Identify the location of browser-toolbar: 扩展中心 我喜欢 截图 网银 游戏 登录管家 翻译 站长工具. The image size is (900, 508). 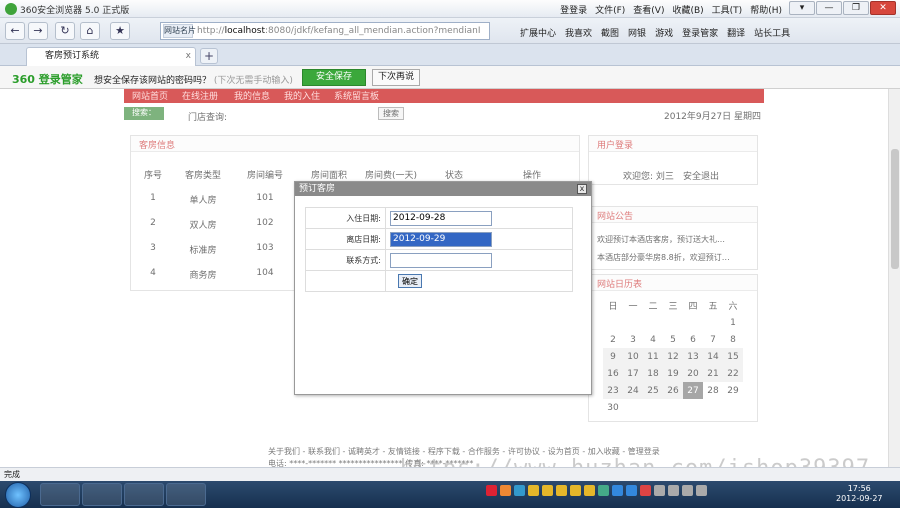
(655, 32).